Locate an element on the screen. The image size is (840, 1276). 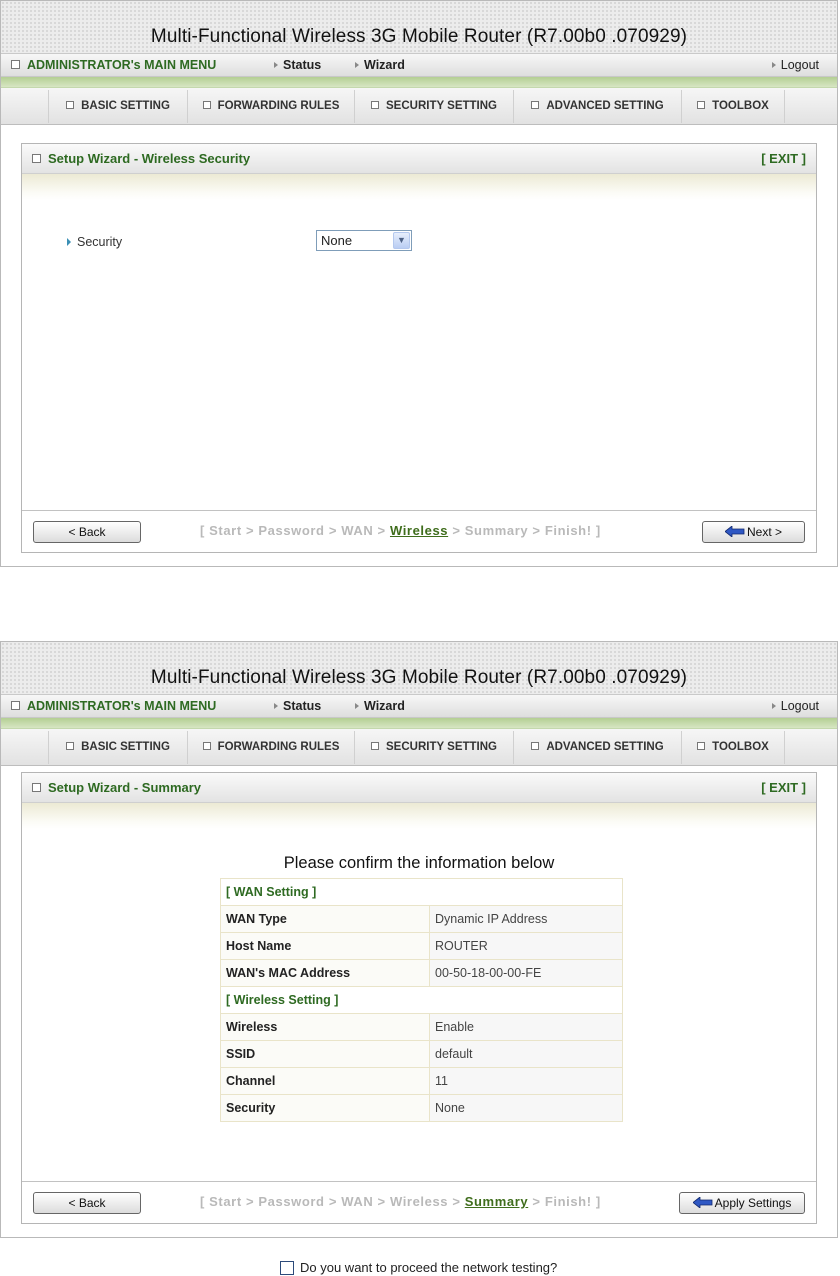
row-key: WAN's MAC Address is located at coordinates (325, 973).